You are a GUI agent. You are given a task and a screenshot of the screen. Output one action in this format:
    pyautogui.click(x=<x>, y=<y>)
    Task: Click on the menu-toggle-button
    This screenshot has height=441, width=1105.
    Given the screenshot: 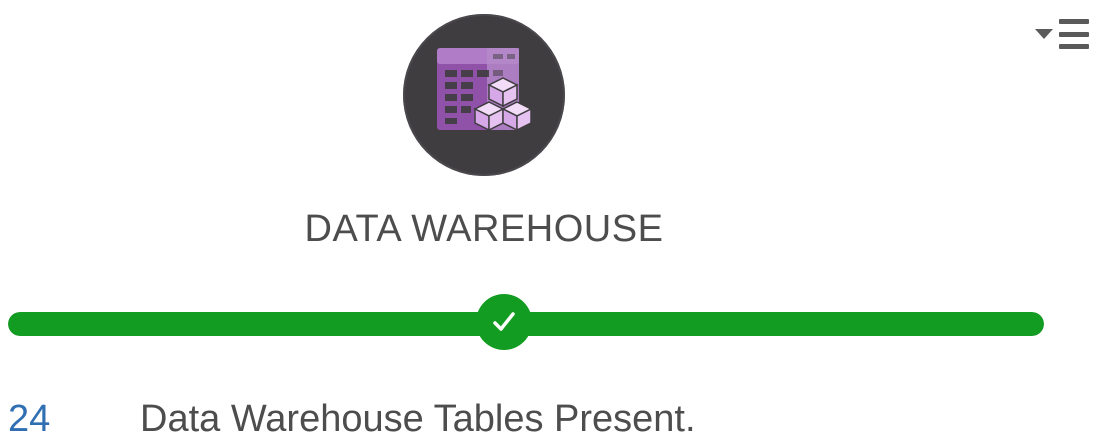 What is the action you would take?
    pyautogui.click(x=1056, y=34)
    